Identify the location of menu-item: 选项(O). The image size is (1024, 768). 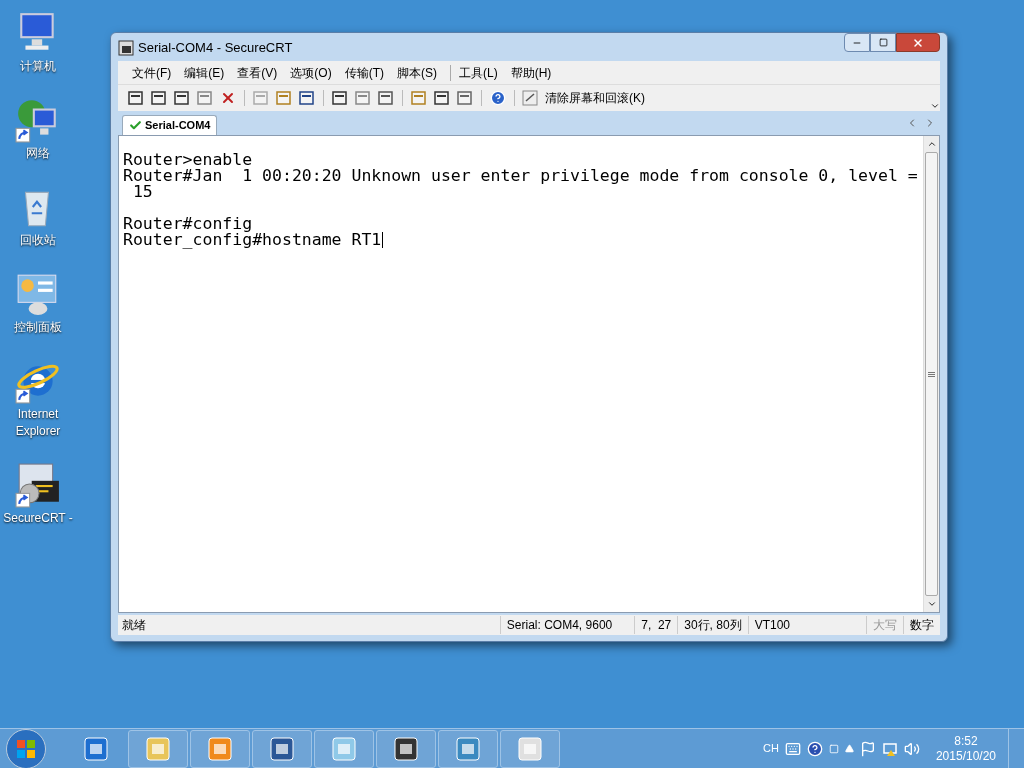
(311, 72).